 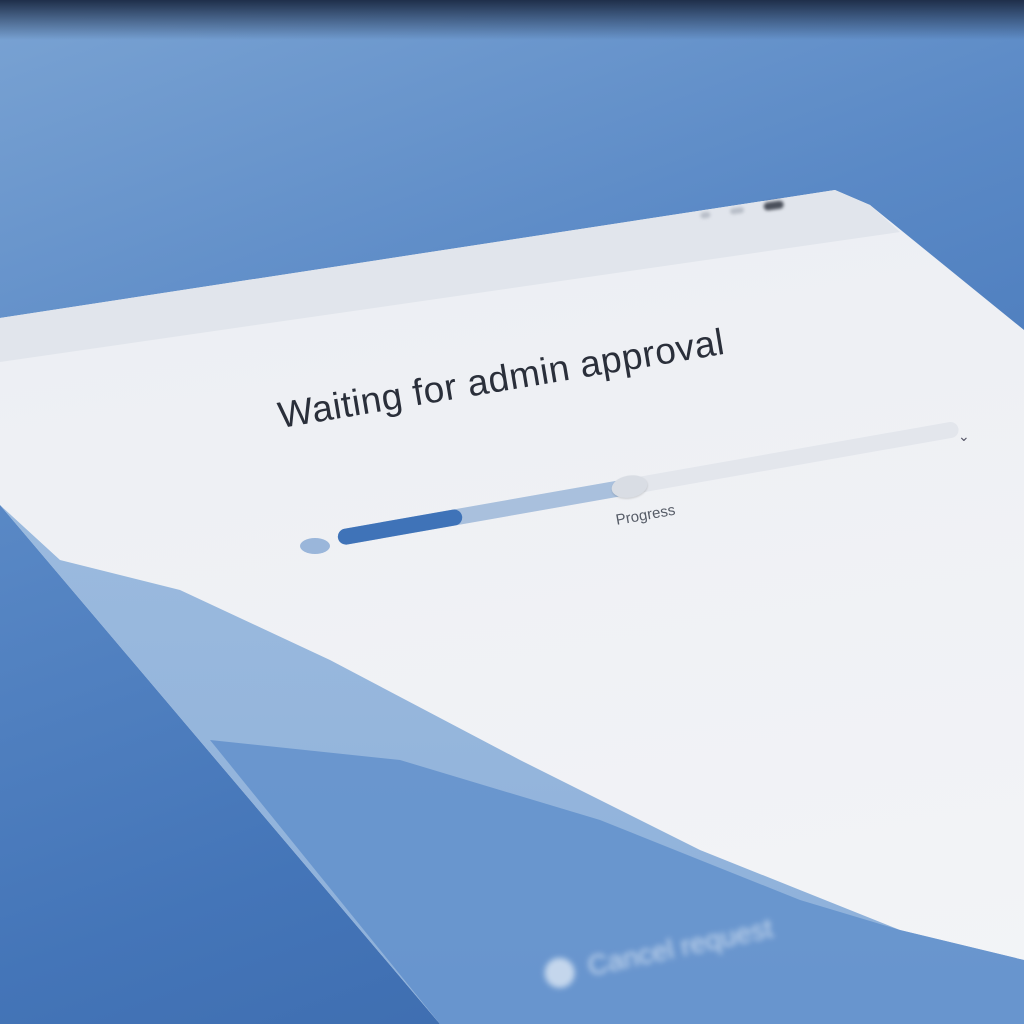 What do you see at coordinates (737, 210) in the screenshot?
I see `maximize-icon` at bounding box center [737, 210].